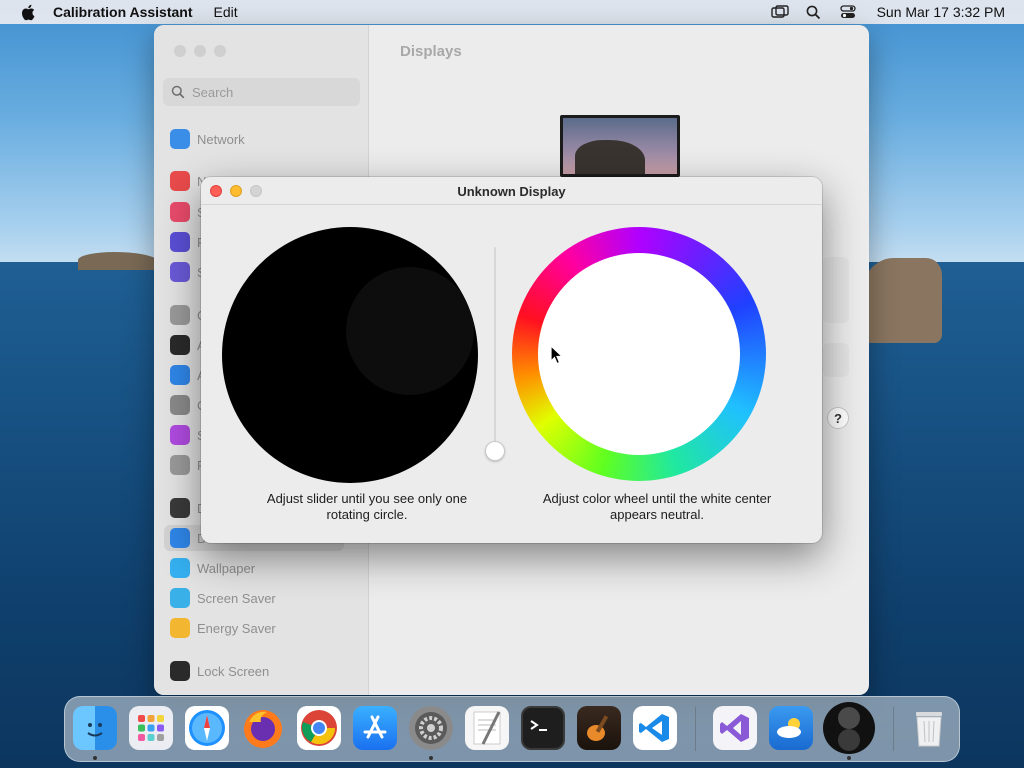  What do you see at coordinates (849, 728) in the screenshot?
I see `calibration-assistant-icon` at bounding box center [849, 728].